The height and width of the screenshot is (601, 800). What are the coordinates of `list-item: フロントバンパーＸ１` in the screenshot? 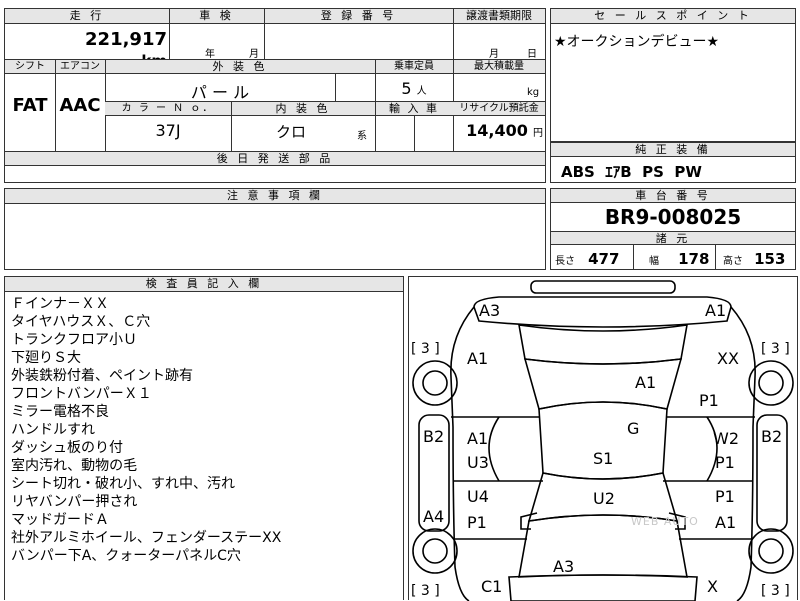 It's located at (81, 394).